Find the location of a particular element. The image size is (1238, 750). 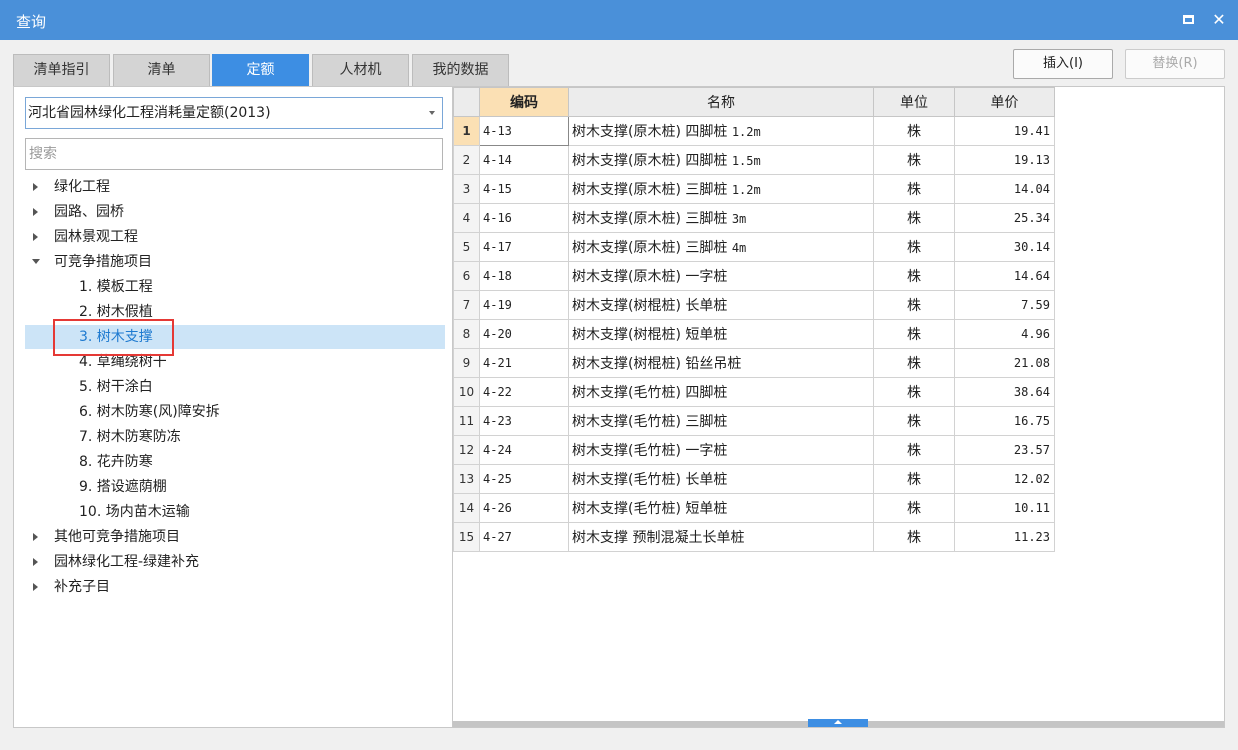

quota-name-cell: 树木支撑(毛竹桩) 一字桩 is located at coordinates (721, 450).